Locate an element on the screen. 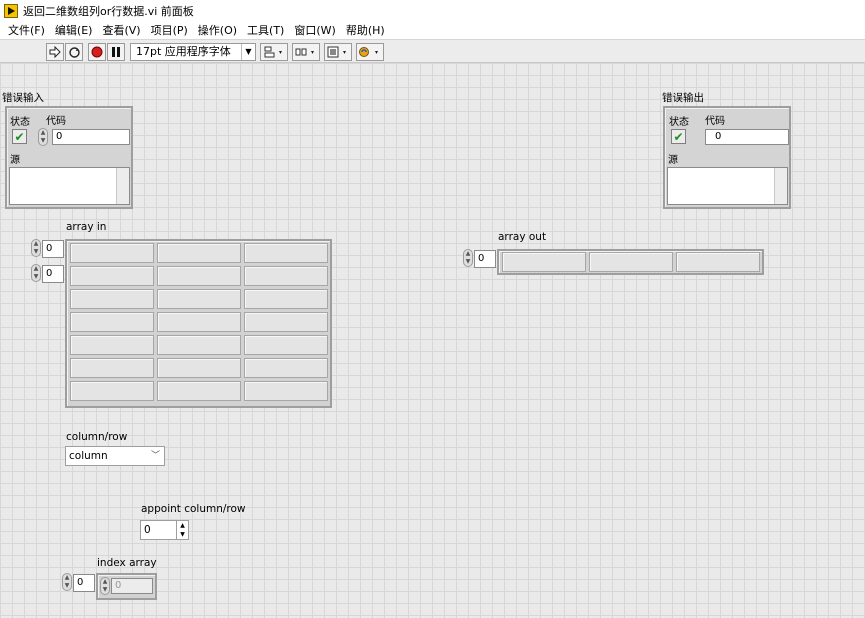 The height and width of the screenshot is (618, 865). array-in-grid is located at coordinates (198, 323).